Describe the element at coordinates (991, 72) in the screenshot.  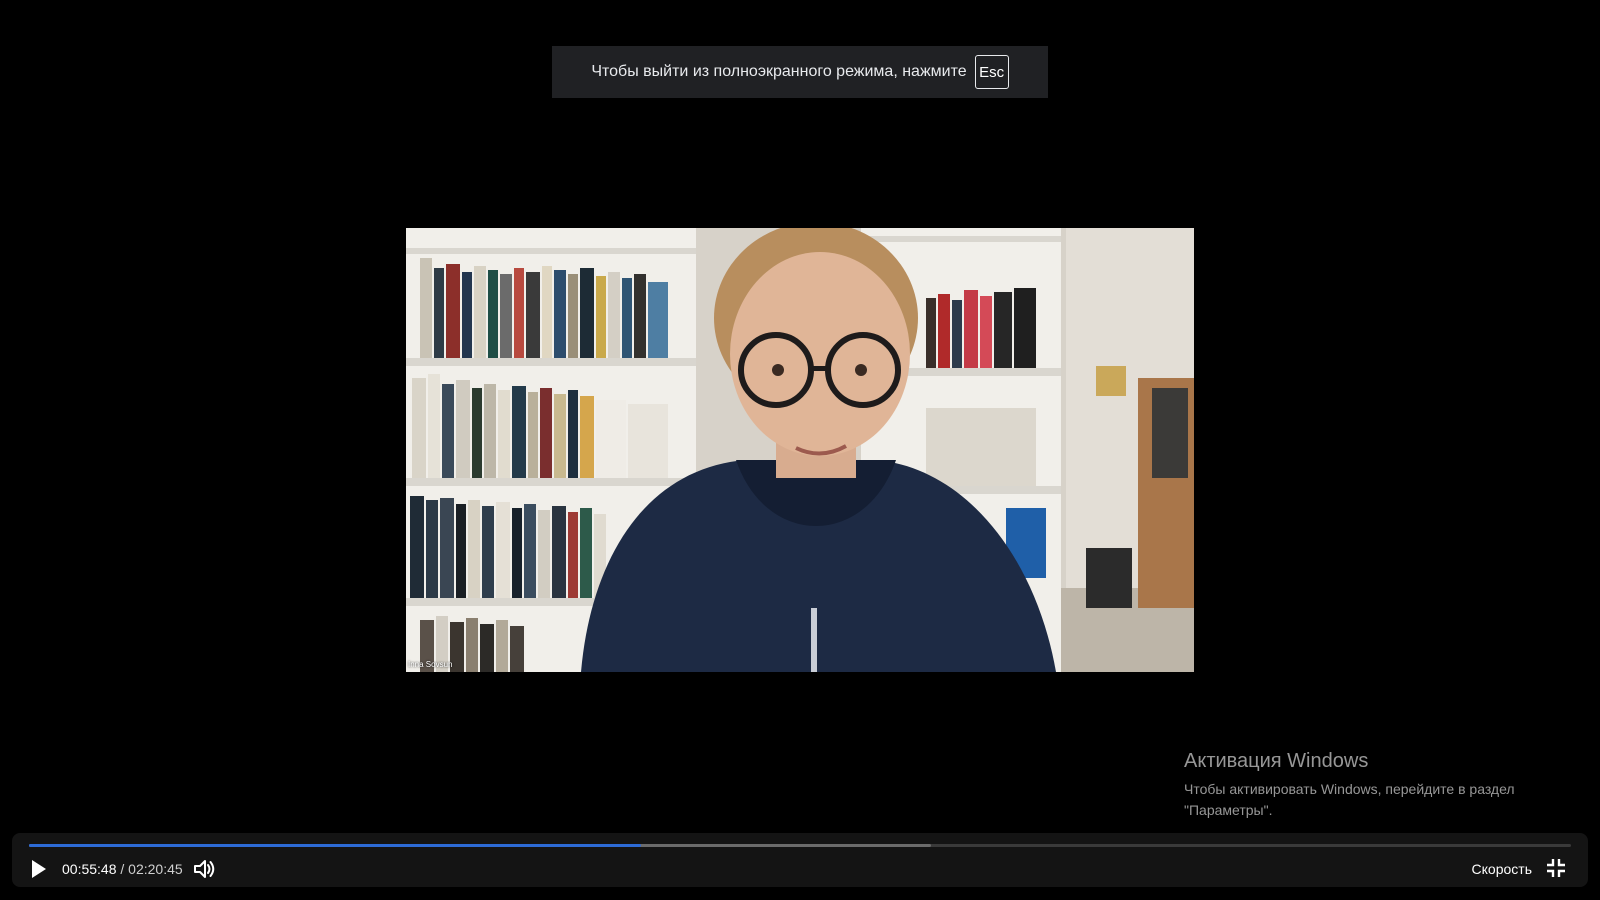
I see `esc-key-hint: Esc` at that location.